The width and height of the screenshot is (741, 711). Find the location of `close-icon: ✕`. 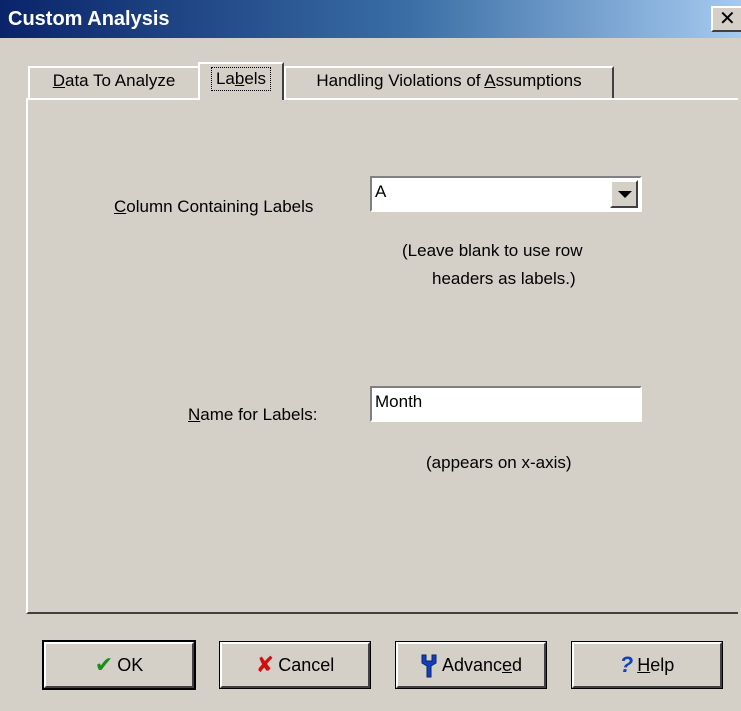

close-icon: ✕ is located at coordinates (727, 19).